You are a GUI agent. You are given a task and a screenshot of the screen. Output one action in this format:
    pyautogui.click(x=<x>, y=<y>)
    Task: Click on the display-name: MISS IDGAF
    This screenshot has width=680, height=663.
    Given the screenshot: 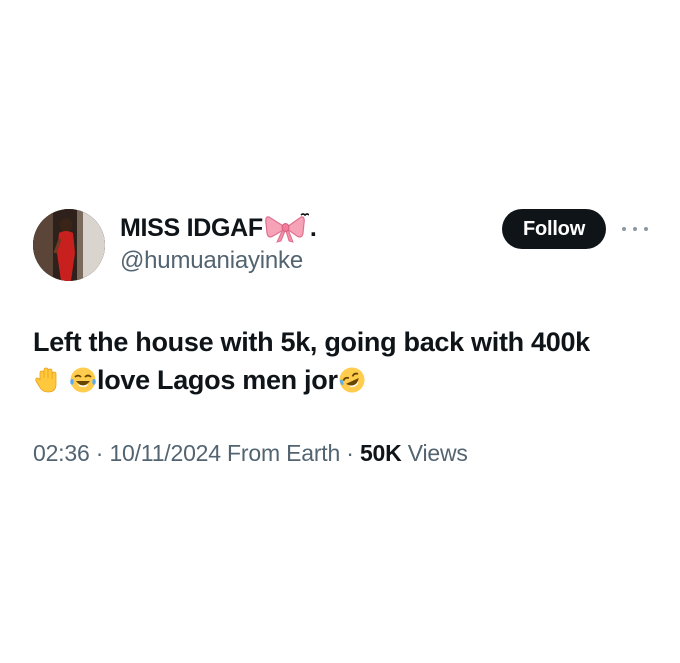 What is the action you would take?
    pyautogui.click(x=191, y=228)
    